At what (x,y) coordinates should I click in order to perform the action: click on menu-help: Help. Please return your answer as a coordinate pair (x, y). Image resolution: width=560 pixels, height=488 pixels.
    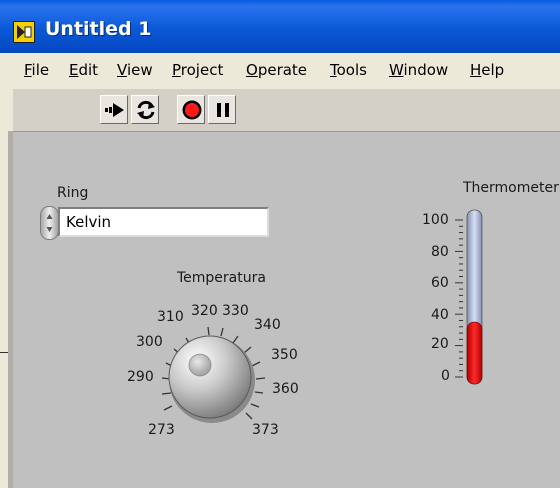
    Looking at the image, I should click on (487, 70).